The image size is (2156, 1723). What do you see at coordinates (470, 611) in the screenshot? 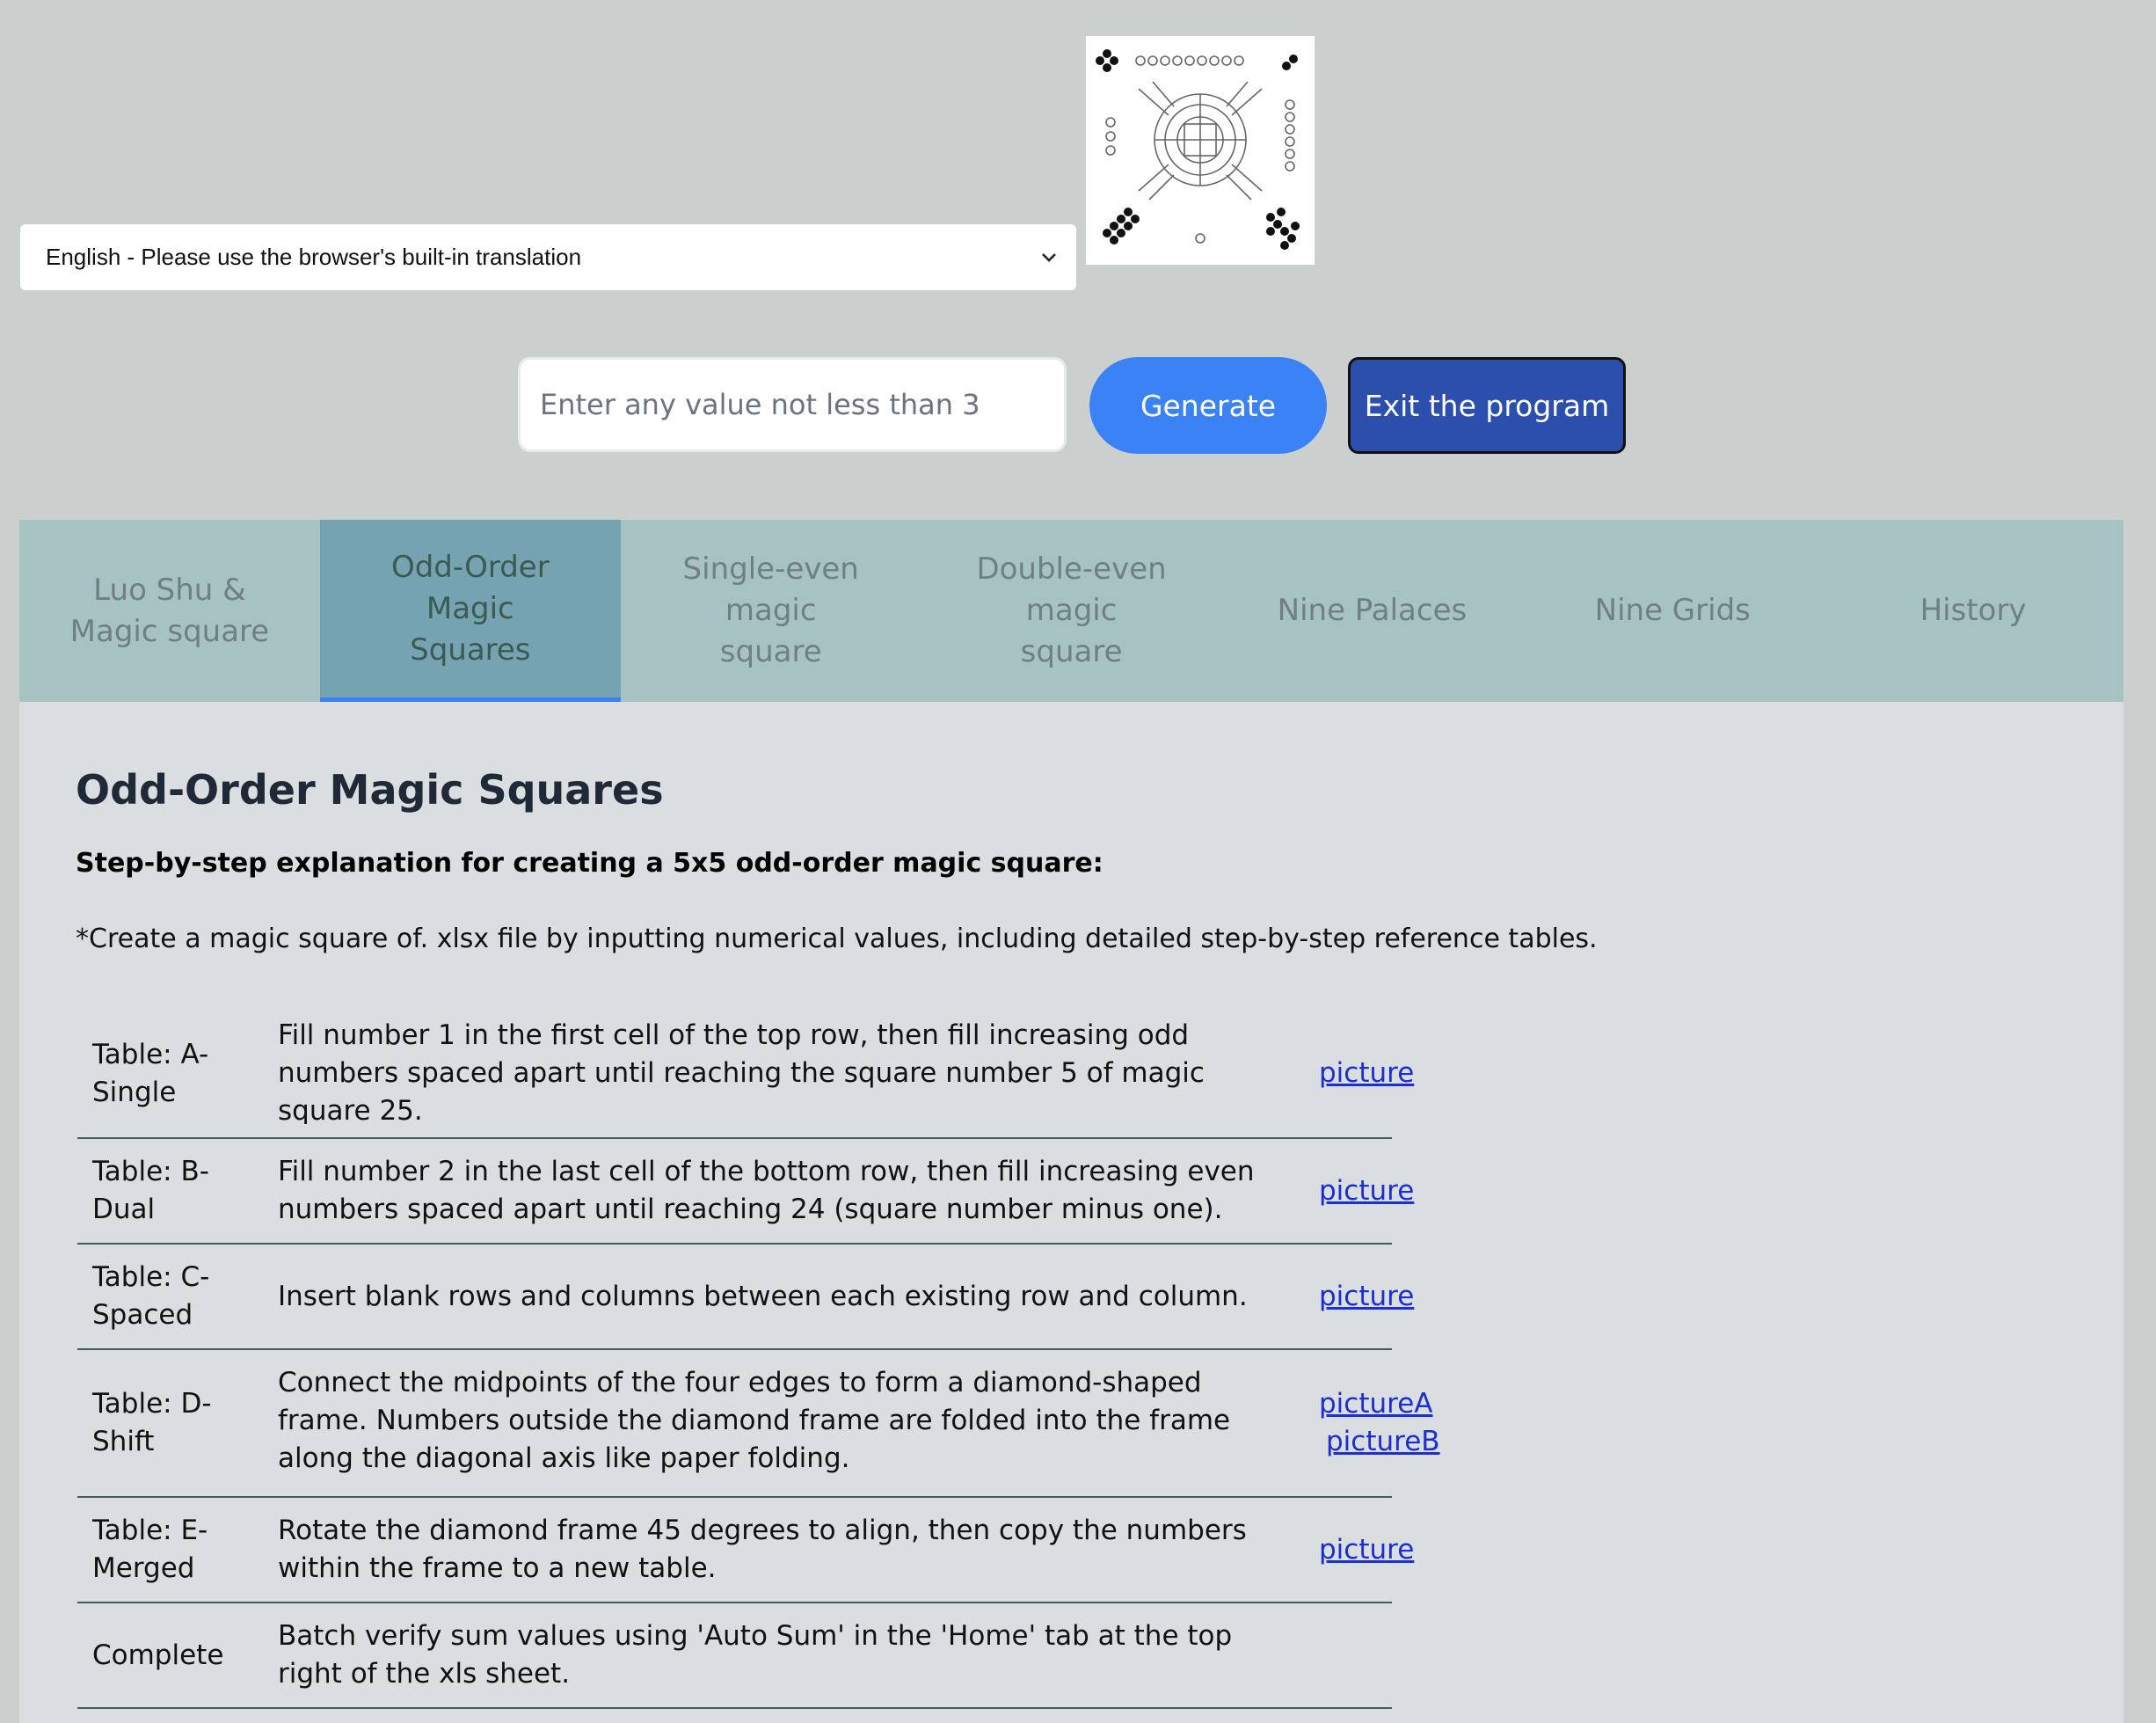
I see `tab-odd-order-magic-squares: Odd-Order Magic Squares` at bounding box center [470, 611].